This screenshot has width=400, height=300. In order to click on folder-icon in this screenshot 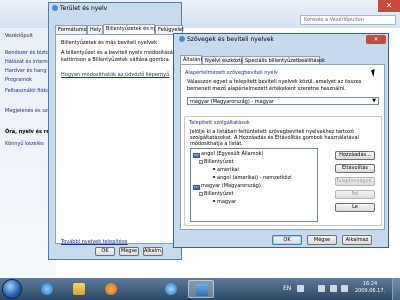, I will do `click(79, 289)`.